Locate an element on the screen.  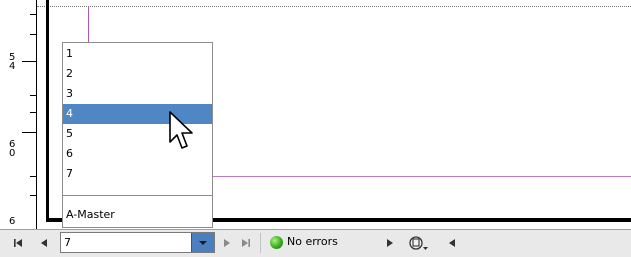
page-option: 3 is located at coordinates (137, 94).